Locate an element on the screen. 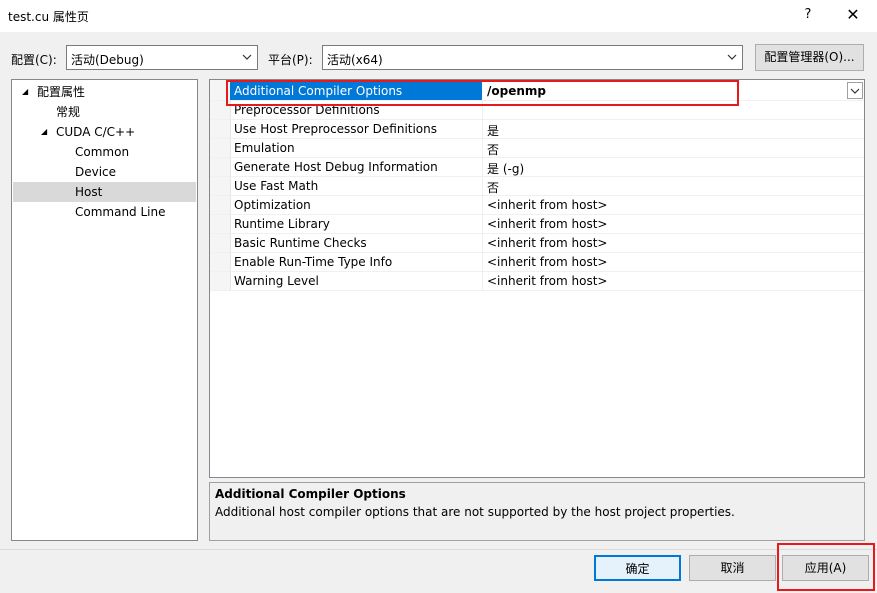  property-value: 是 (-g) is located at coordinates (506, 169).